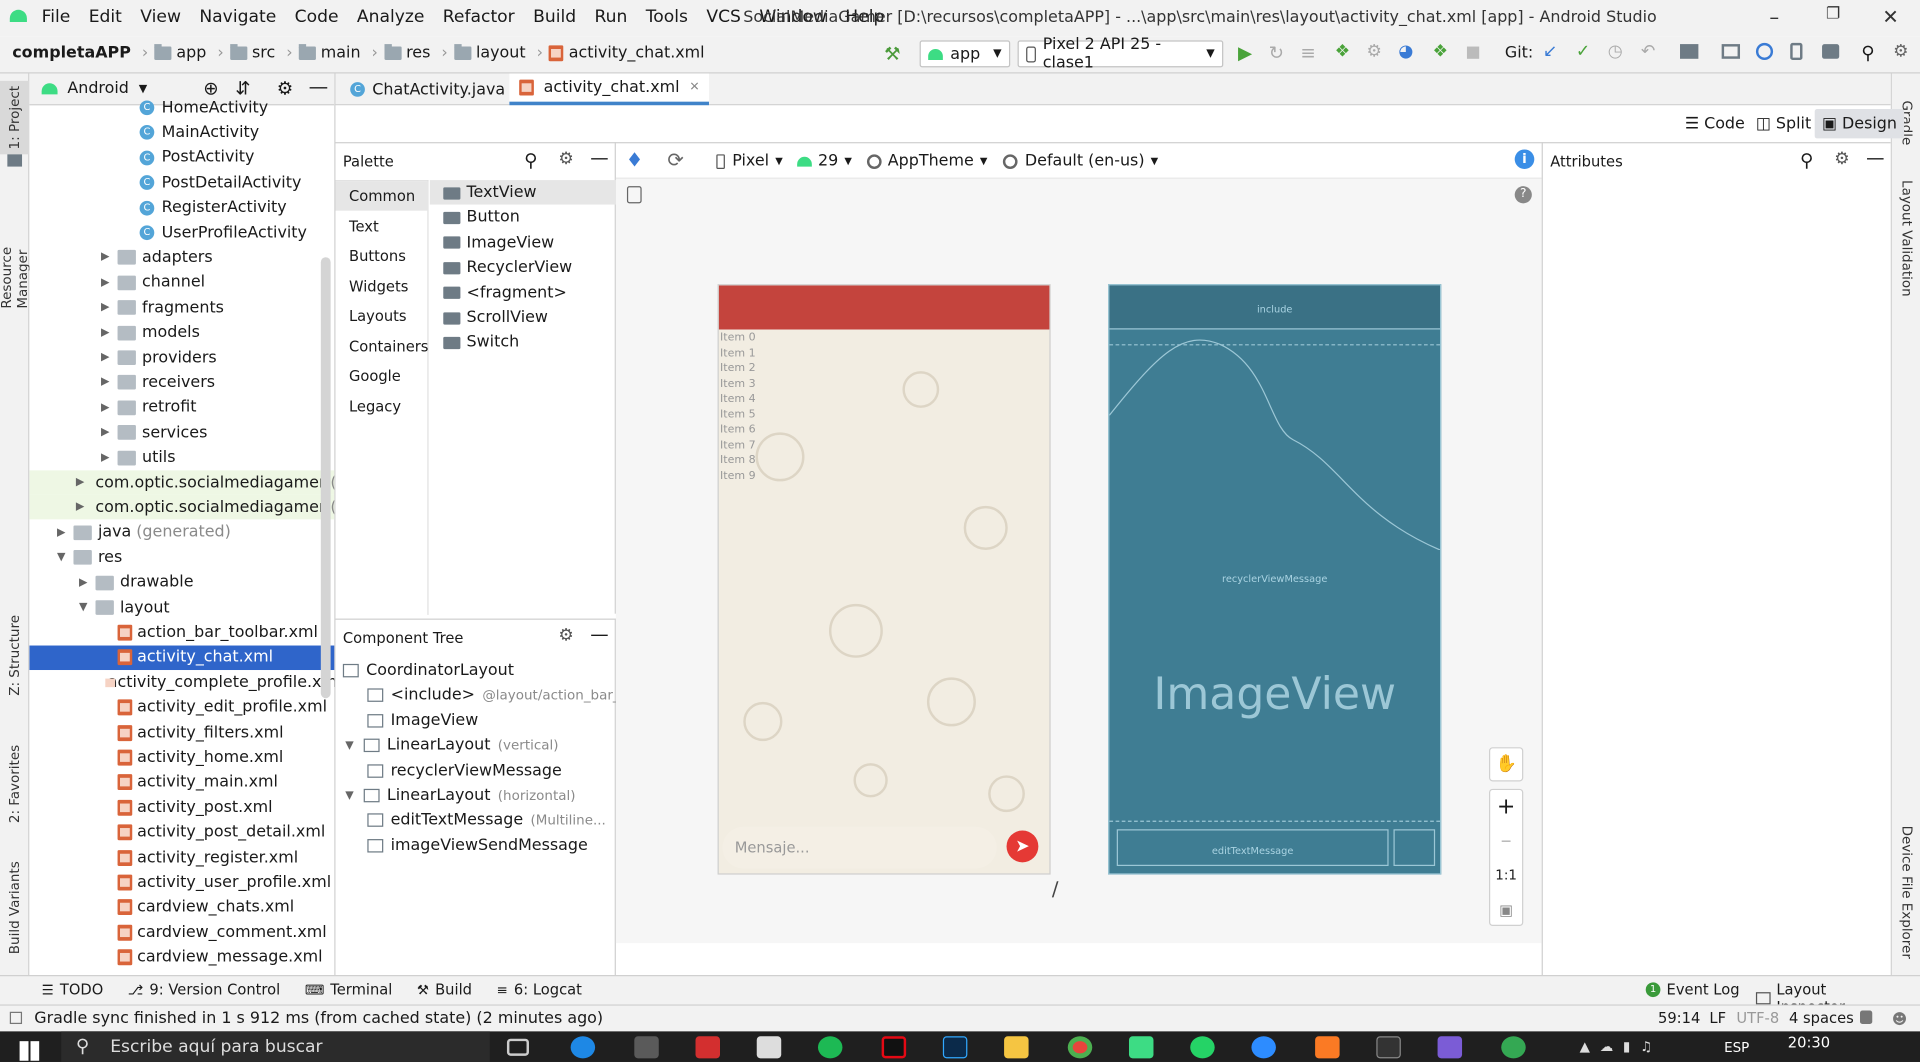 Image resolution: width=1920 pixels, height=1062 pixels. I want to click on menu-view: View, so click(160, 17).